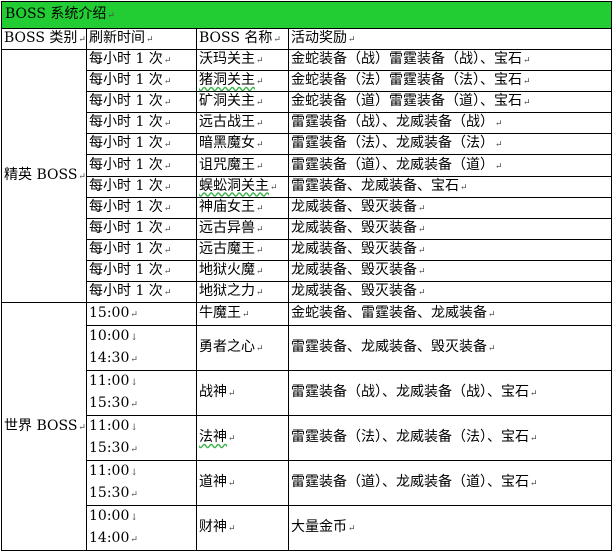 The width and height of the screenshot is (612, 551). Describe the element at coordinates (307, 144) in the screenshot. I see `table-row: 每小时 1 次↵ 暗黑魔女↵ 雷霆装备（法）、龙威装备（法）↵` at that location.